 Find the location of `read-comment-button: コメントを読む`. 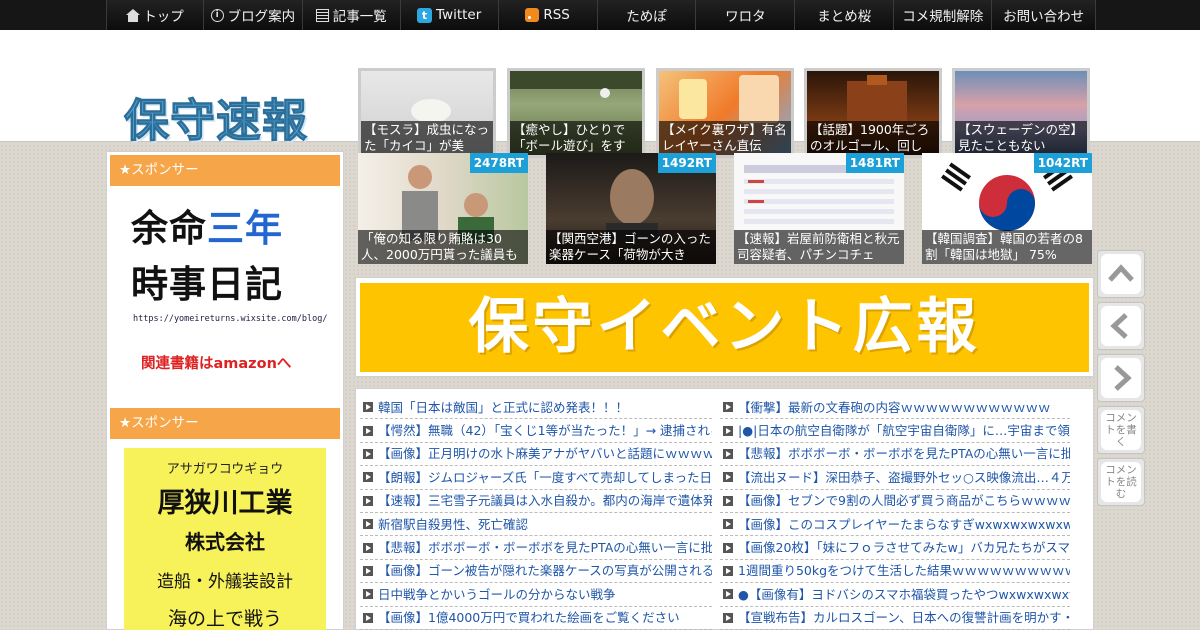

read-comment-button: コメントを読む is located at coordinates (1121, 482).